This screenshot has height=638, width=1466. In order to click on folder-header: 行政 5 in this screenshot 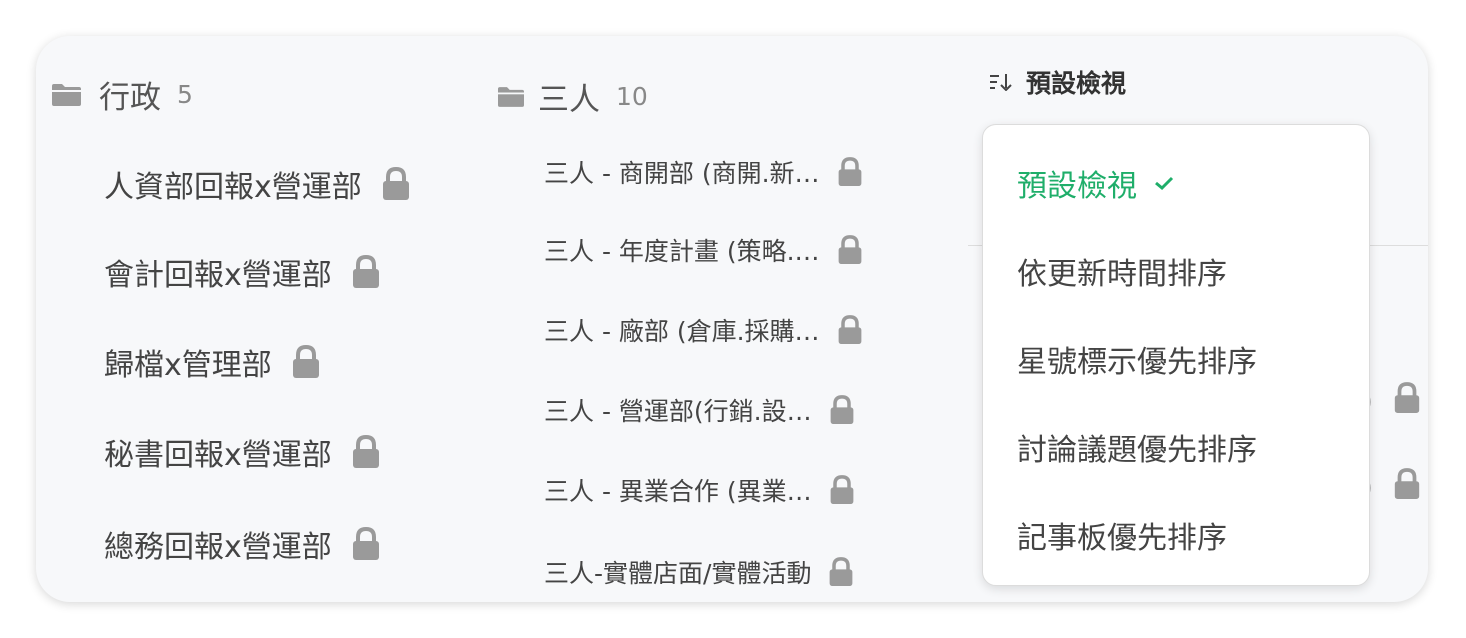, I will do `click(122, 94)`.